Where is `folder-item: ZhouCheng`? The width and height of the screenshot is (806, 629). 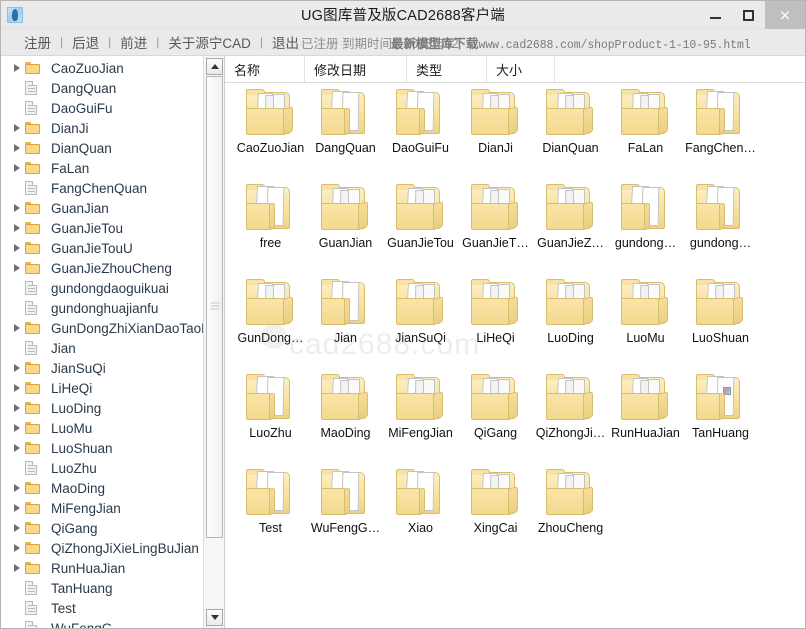 folder-item: ZhouCheng is located at coordinates (570, 516).